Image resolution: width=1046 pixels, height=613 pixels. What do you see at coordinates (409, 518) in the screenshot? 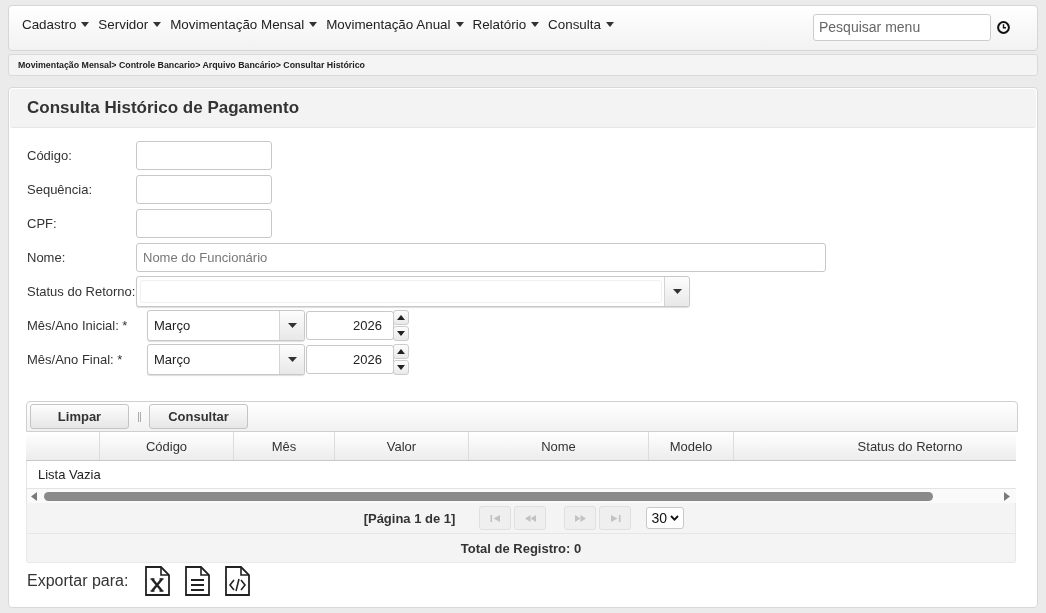
I see `page-indicator: [Página 1 de 1]` at bounding box center [409, 518].